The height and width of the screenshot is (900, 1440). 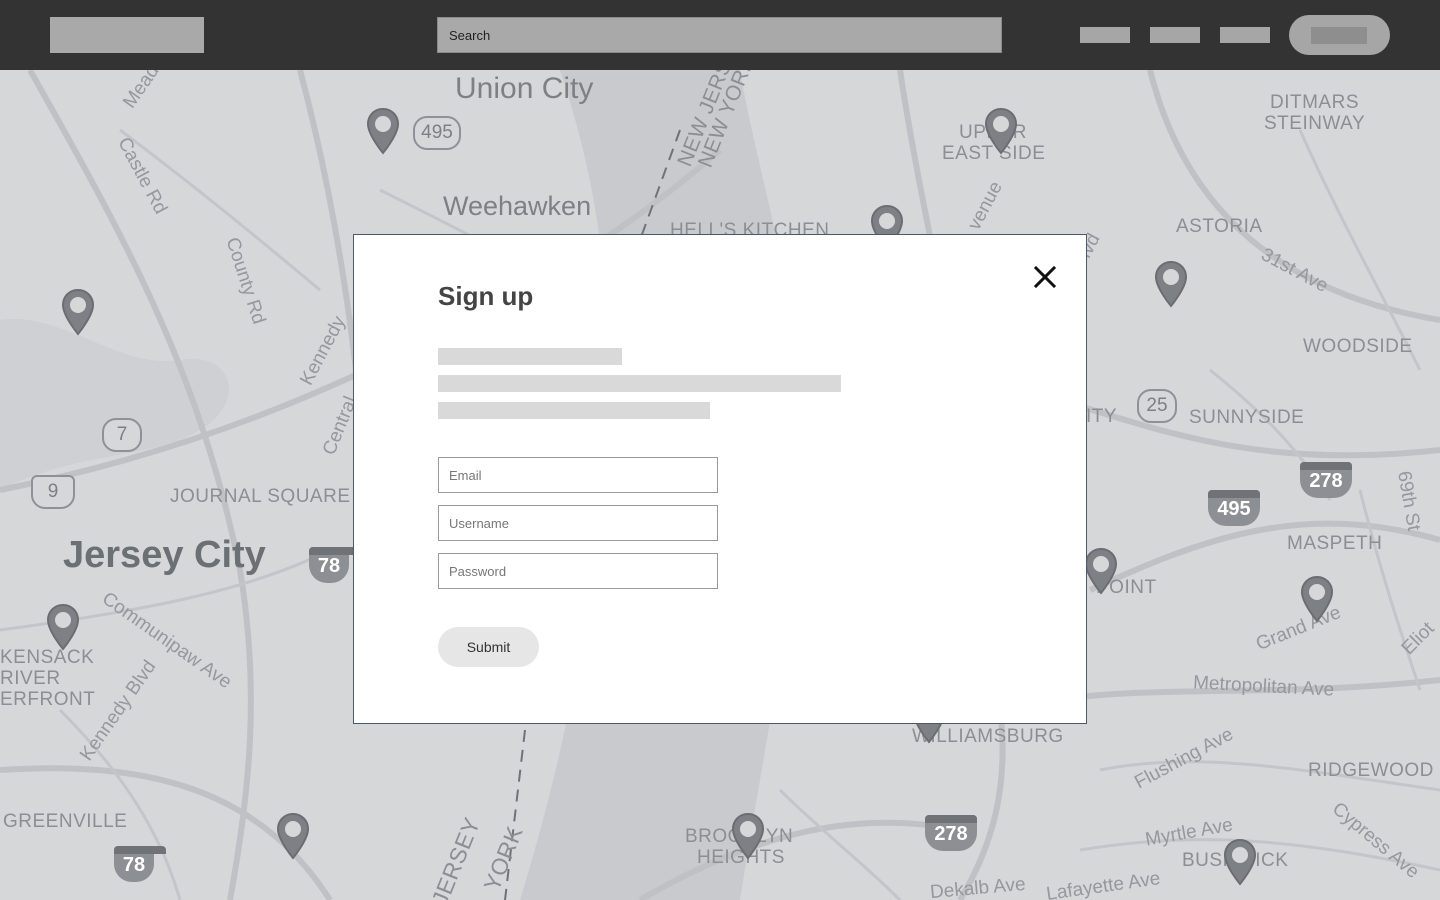 What do you see at coordinates (1326, 480) in the screenshot?
I see `interstate-shield-278-a: 278` at bounding box center [1326, 480].